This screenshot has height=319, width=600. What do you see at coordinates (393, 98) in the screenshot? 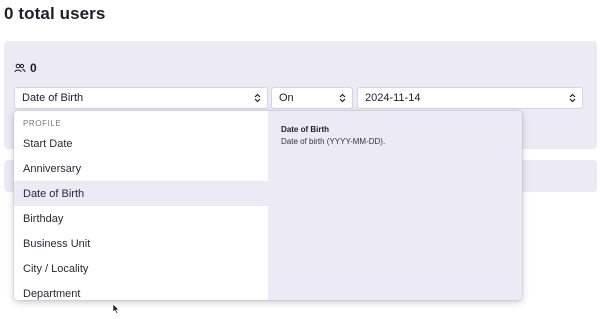
I see `date-select-value: 2024-11-14` at bounding box center [393, 98].